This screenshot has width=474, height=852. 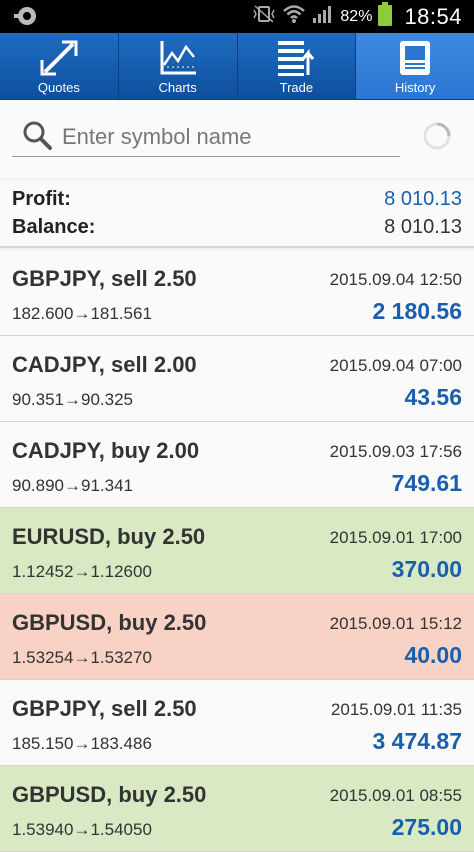 I want to click on deal-time: 2015.09.04 07:00, so click(x=395, y=365).